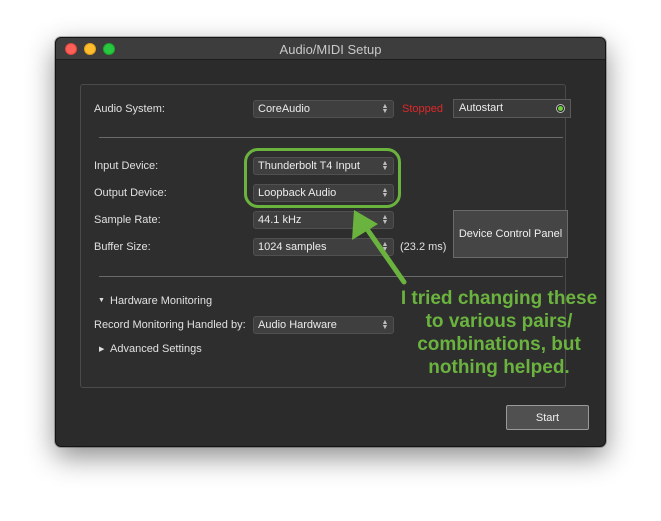  What do you see at coordinates (499, 367) in the screenshot?
I see `annotation-line: nothing helped.` at bounding box center [499, 367].